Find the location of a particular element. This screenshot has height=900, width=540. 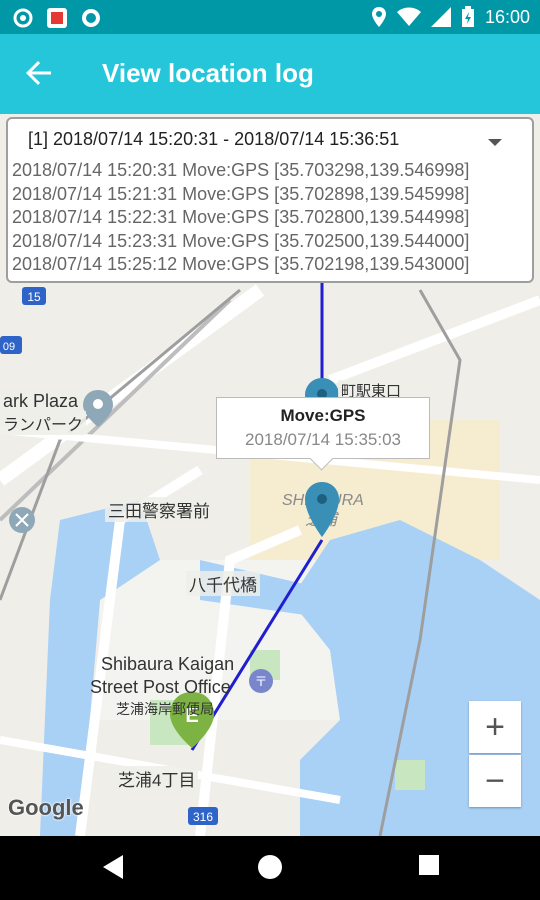

road is located at coordinates (434, 340).